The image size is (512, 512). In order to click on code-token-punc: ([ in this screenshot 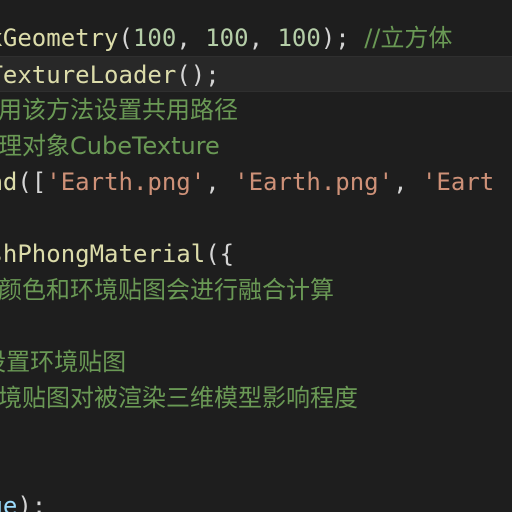, I will do `click(32, 182)`.